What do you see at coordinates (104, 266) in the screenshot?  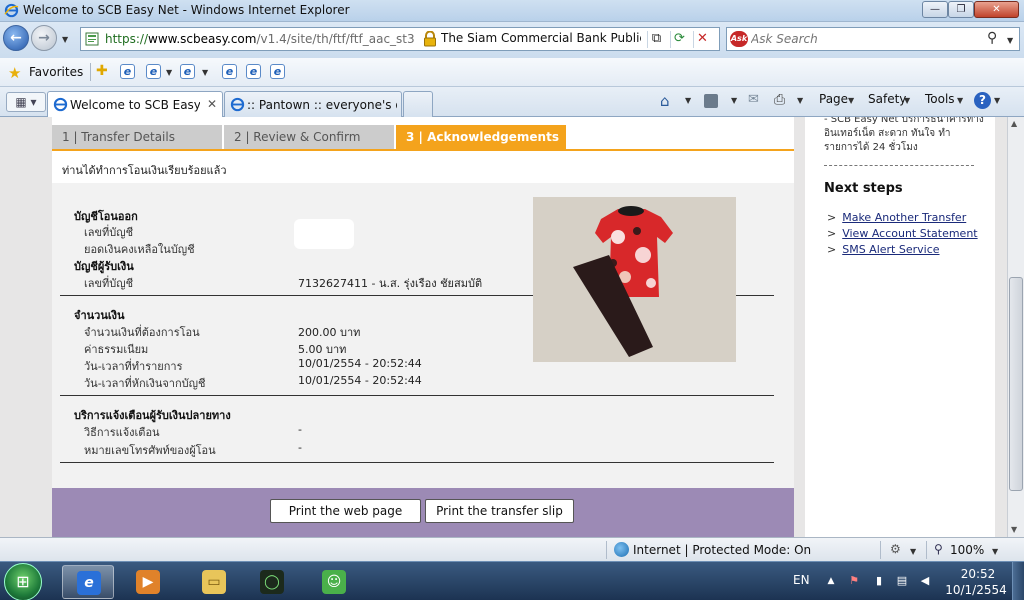 I see `to-account-title: บัญชีผู้รับเงิน` at bounding box center [104, 266].